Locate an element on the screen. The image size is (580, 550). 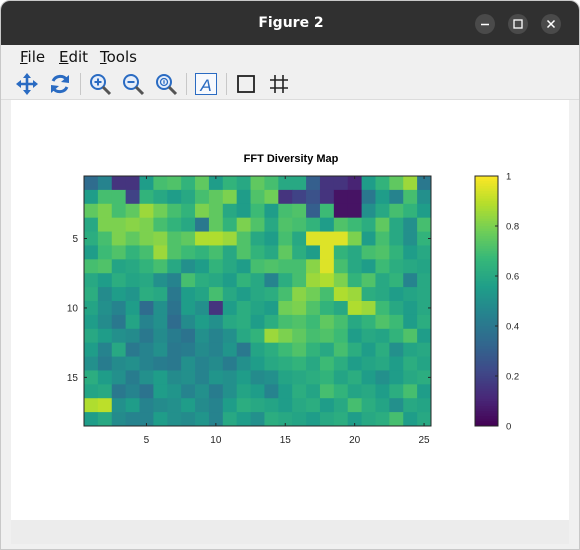
colorbar-tick-label: 0.2 is located at coordinates (512, 377).